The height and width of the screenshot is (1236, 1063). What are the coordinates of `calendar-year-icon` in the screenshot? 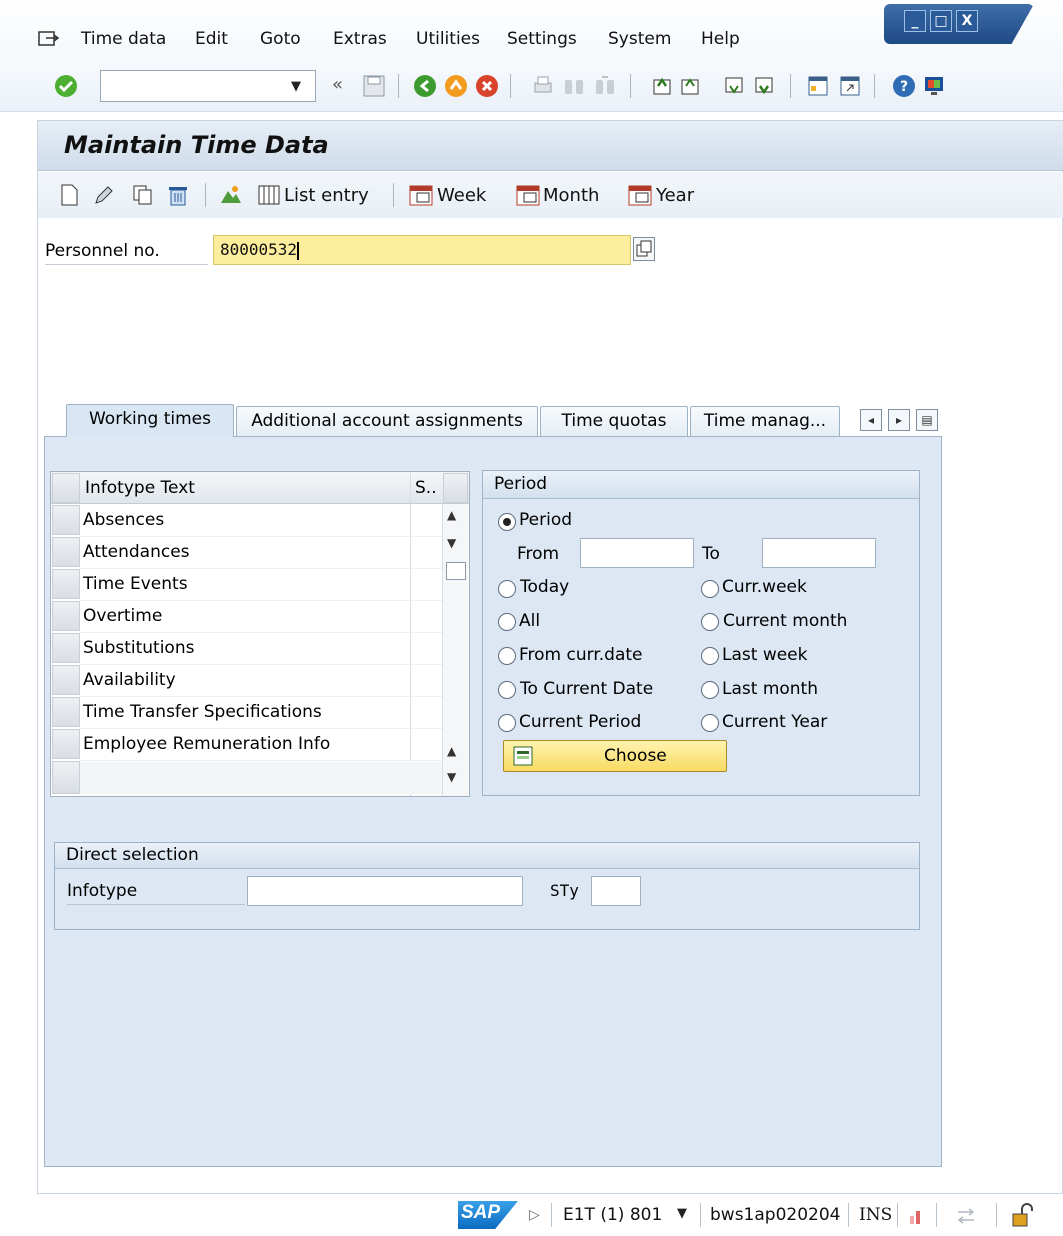 It's located at (640, 196).